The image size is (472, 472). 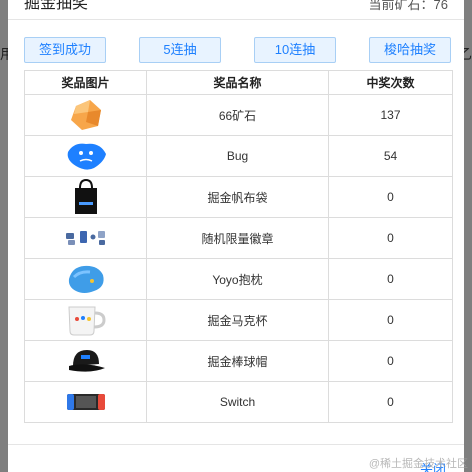 I want to click on table-row: 随机限量徽章 0, so click(x=238, y=238).